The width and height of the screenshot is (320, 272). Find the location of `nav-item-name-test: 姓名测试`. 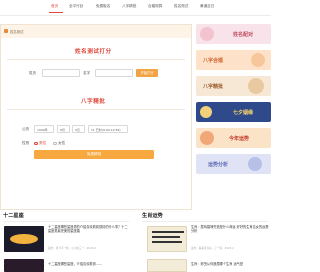

nav-item-name-test: 姓名测试 is located at coordinates (181, 6).